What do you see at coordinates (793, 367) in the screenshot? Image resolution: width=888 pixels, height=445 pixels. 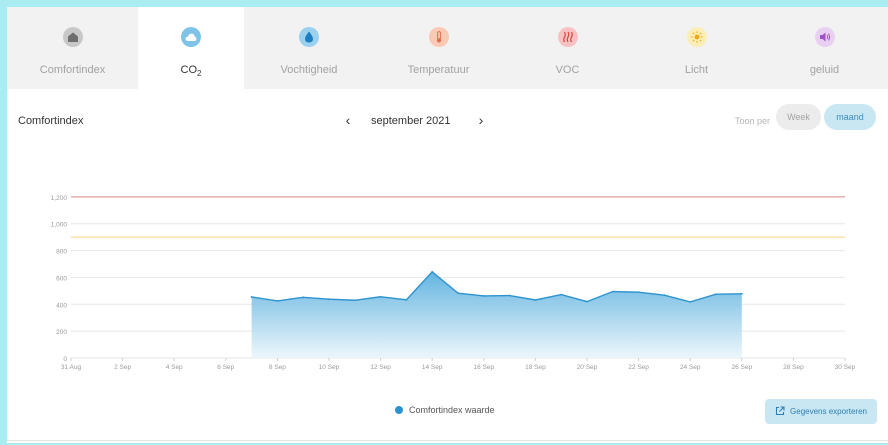 I see `x-tick-label: 28 Sep` at bounding box center [793, 367].